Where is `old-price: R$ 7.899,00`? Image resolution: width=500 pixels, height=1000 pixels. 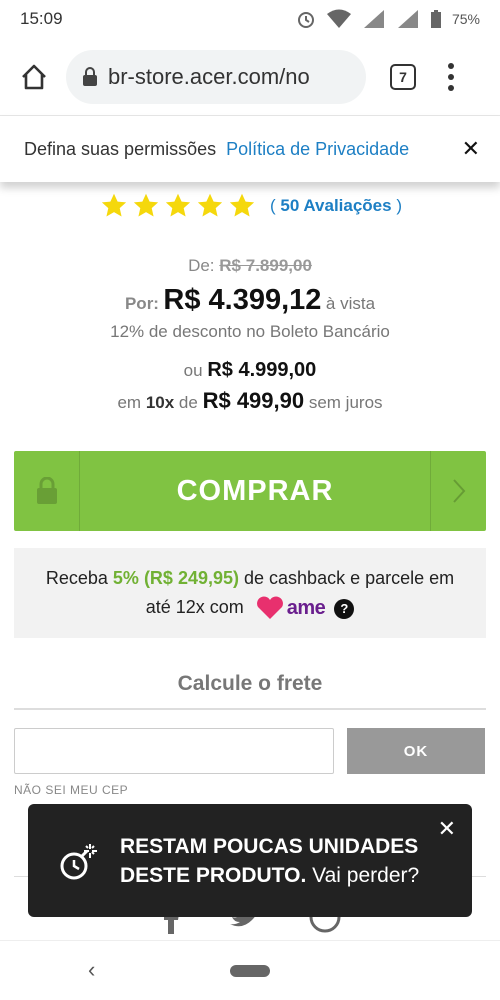
old-price: R$ 7.899,00 is located at coordinates (265, 265).